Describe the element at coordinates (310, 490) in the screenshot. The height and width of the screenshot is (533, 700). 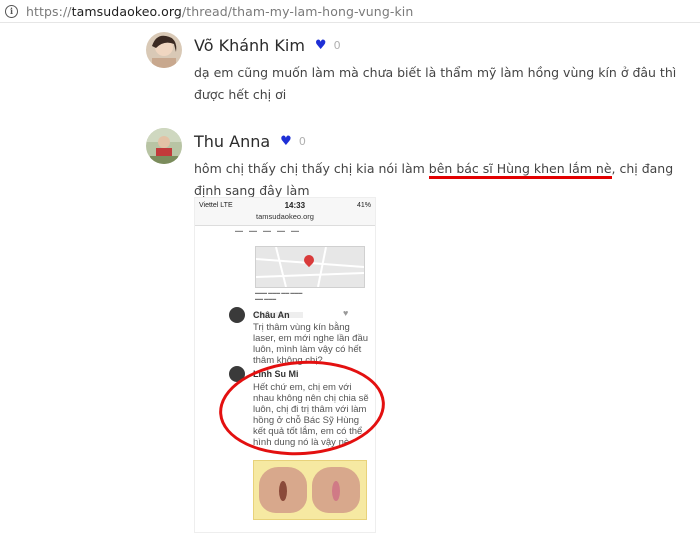
I see `comparison-image` at that location.